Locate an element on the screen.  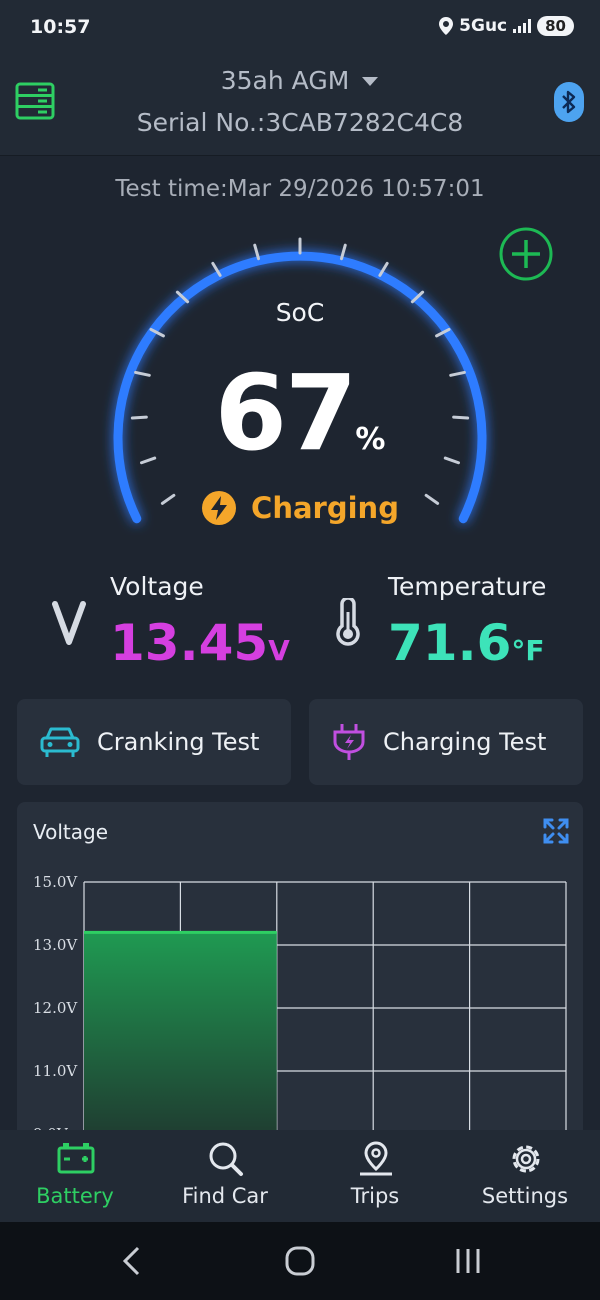
recent-apps-icon is located at coordinates (468, 1261).